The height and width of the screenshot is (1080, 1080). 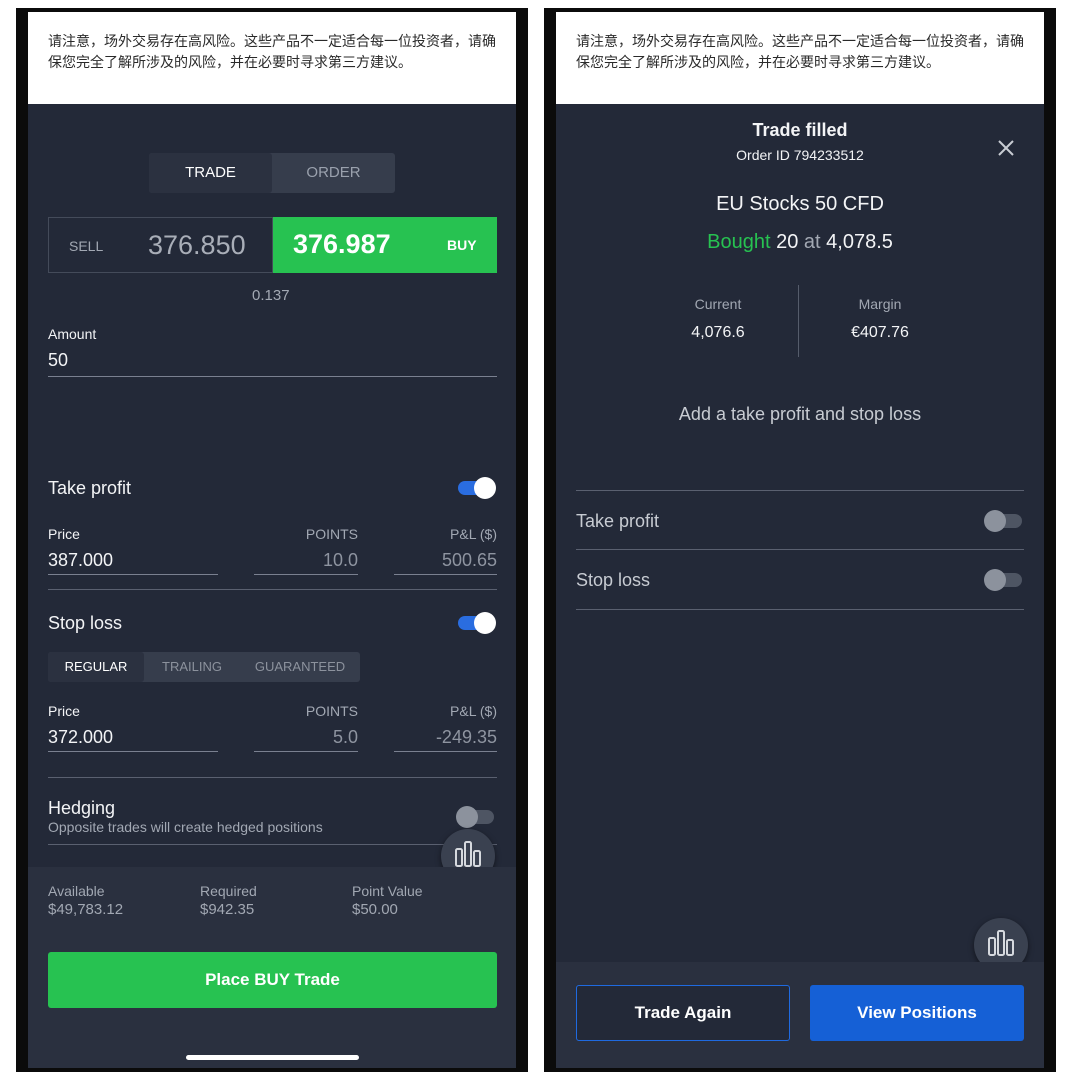 What do you see at coordinates (76, 891) in the screenshot?
I see `available-label: Available` at bounding box center [76, 891].